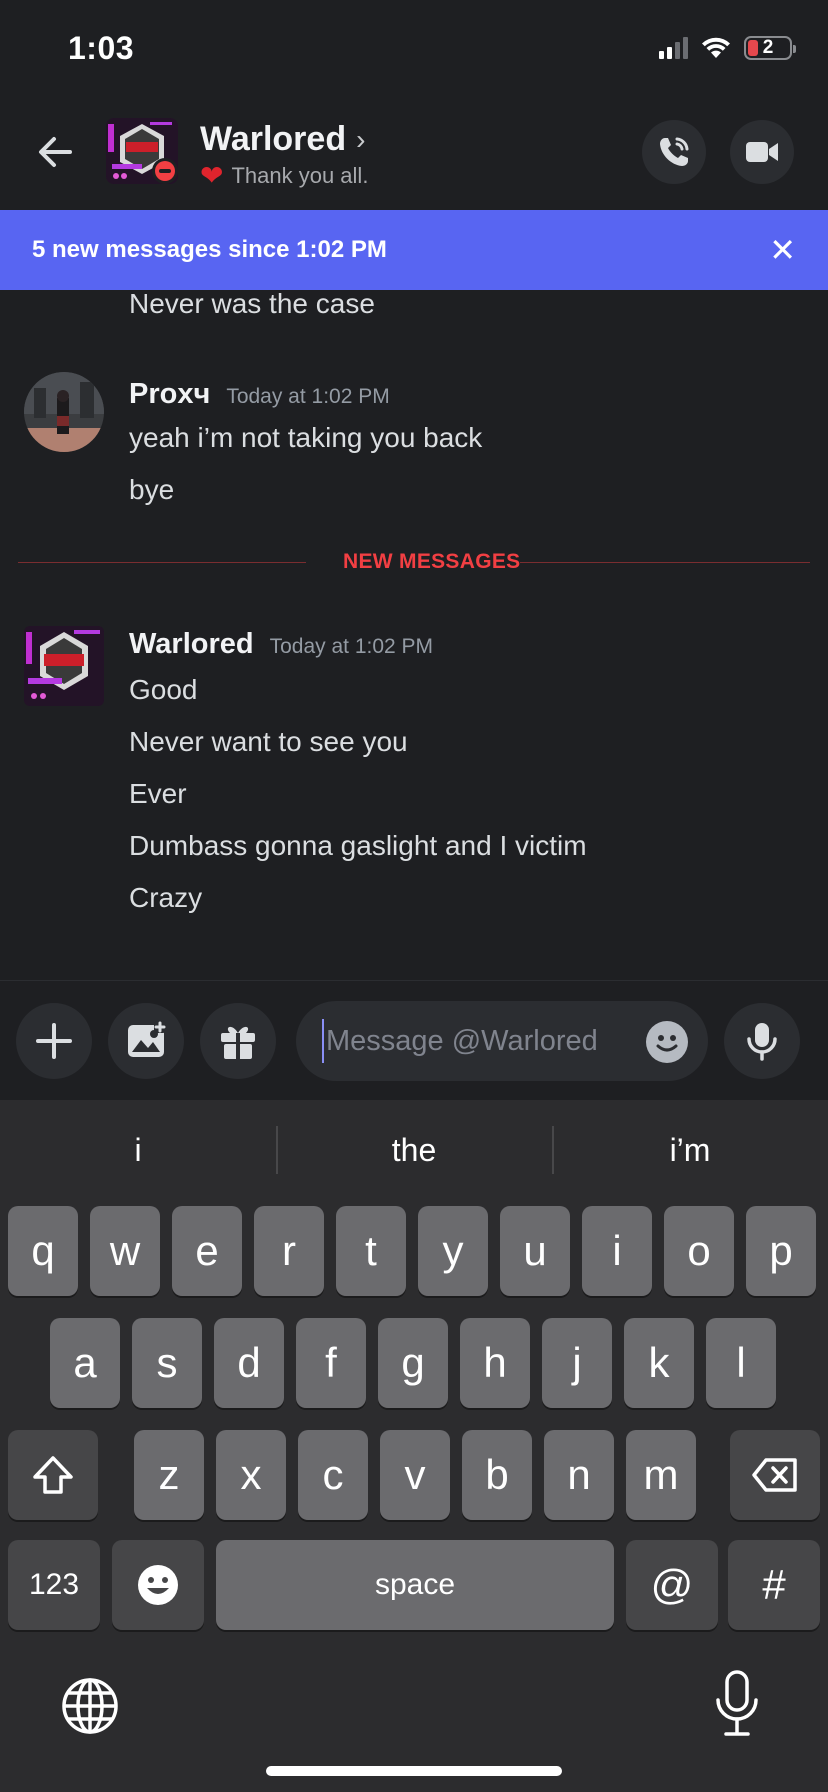  What do you see at coordinates (191, 644) in the screenshot?
I see `author-name: Warlored` at bounding box center [191, 644].